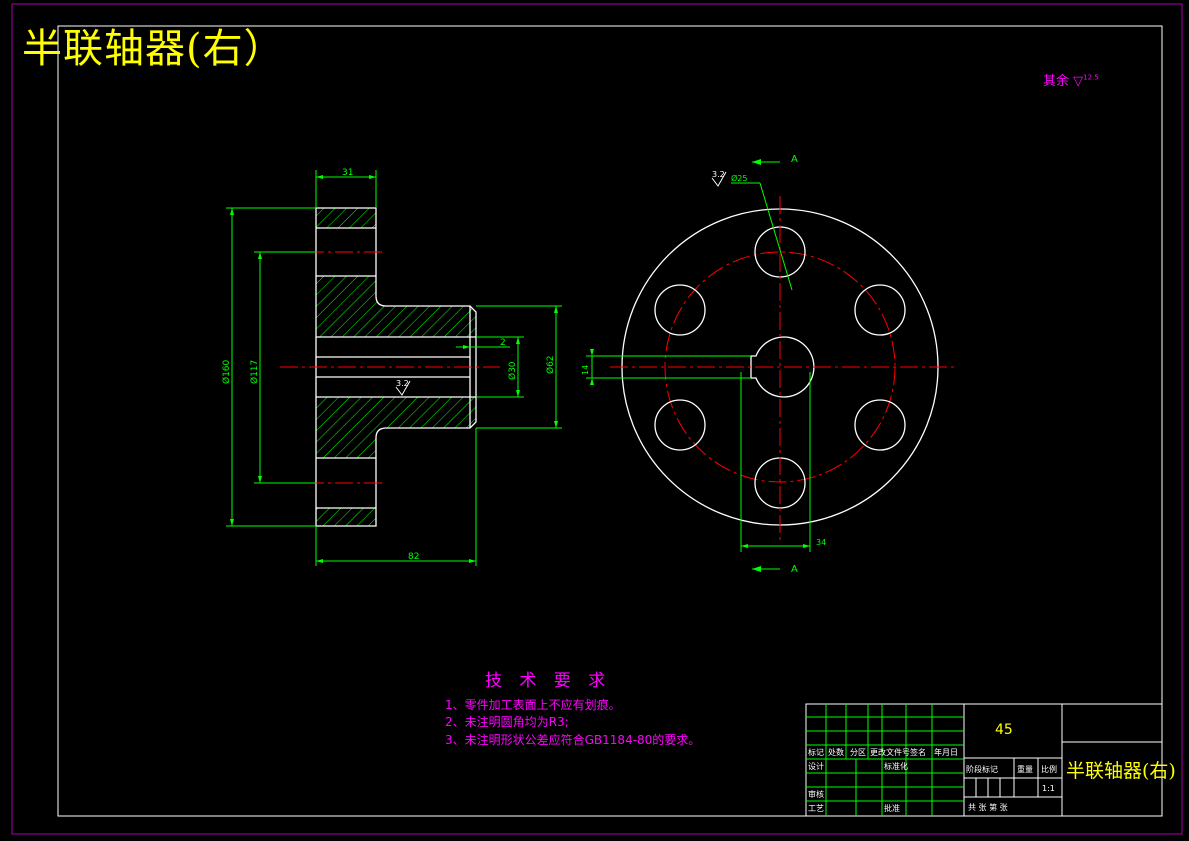 Image resolution: width=1189 pixels, height=841 pixels. I want to click on dim-keyway-14: 14, so click(585, 370).